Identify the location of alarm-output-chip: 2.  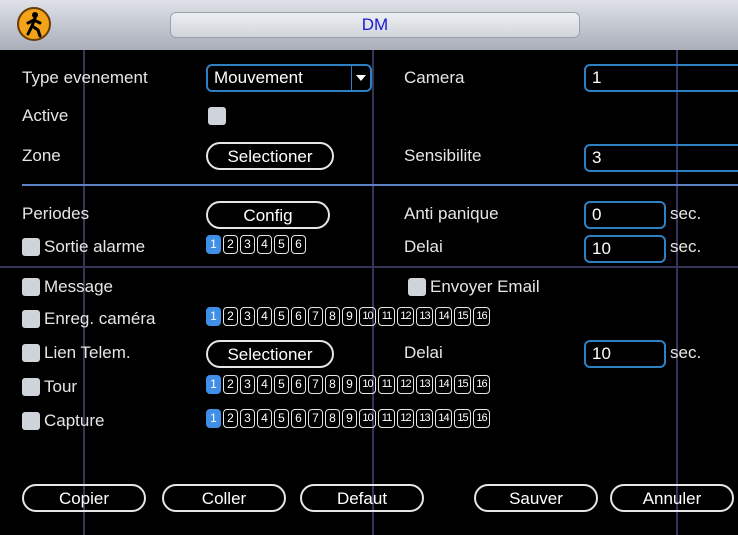
(230, 244).